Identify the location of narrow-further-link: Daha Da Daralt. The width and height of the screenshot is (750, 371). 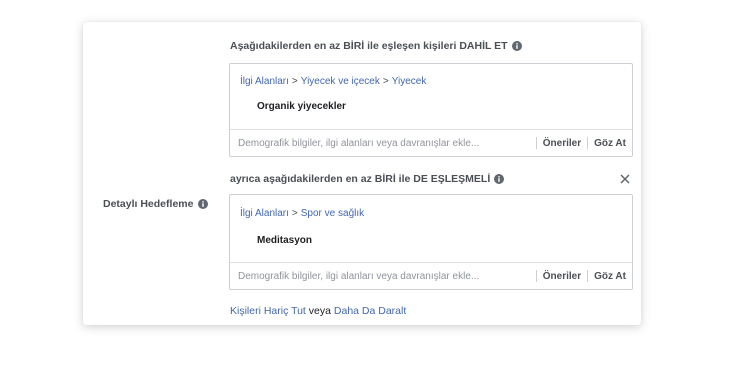
(370, 311).